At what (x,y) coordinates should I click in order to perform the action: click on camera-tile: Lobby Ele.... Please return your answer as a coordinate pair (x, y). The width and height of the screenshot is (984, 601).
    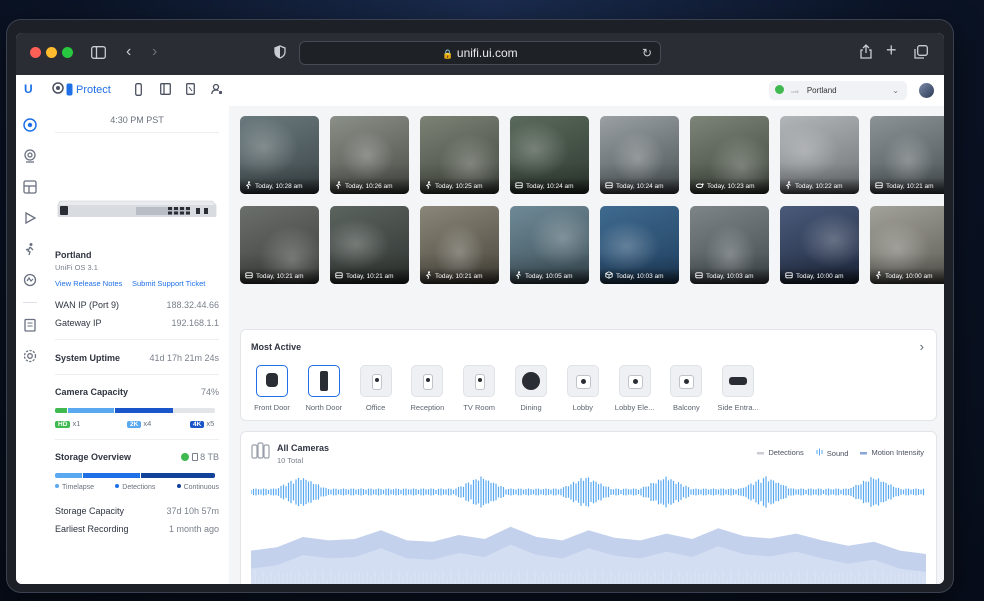
    Looking at the image, I should click on (635, 388).